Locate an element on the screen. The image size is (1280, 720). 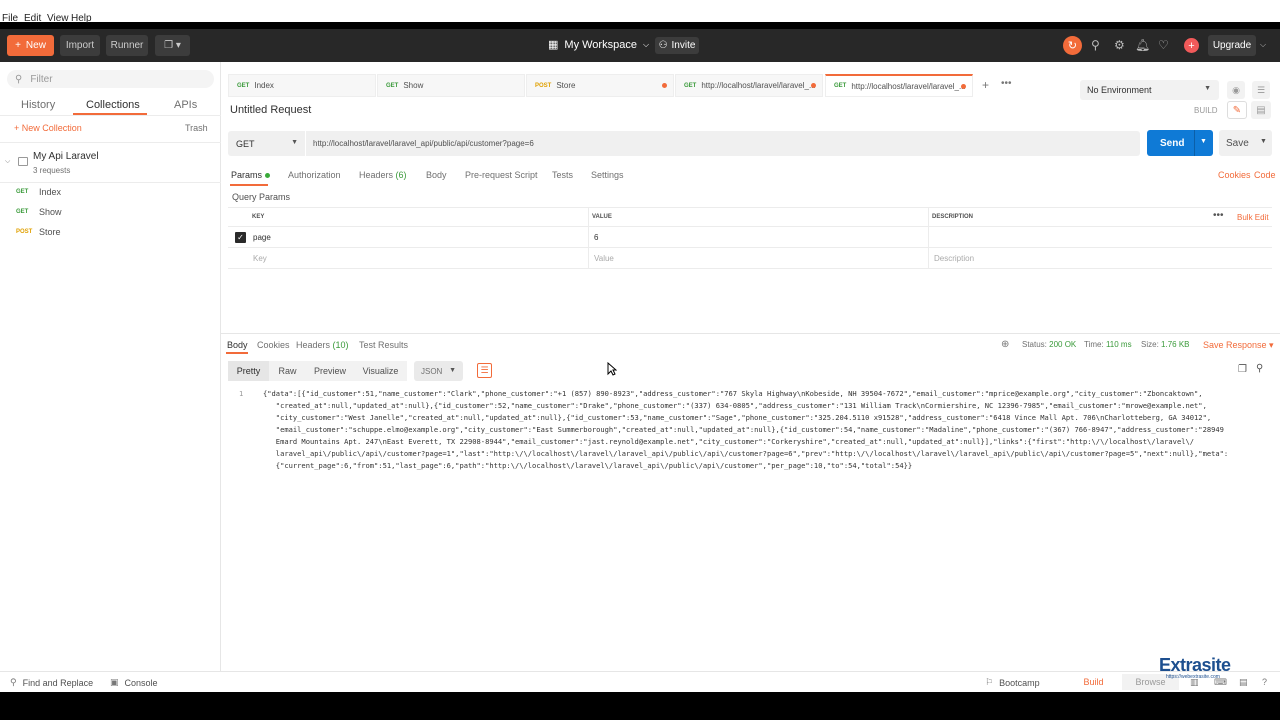
settings-sliders-icon: ☰ is located at coordinates (1261, 90).